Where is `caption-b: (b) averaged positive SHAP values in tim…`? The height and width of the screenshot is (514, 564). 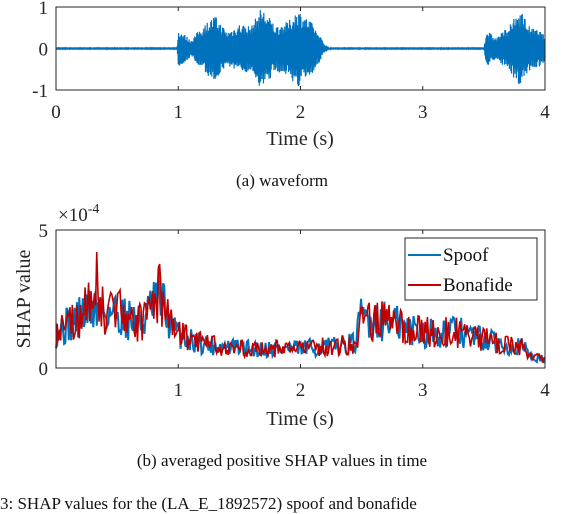 caption-b: (b) averaged positive SHAP values in tim… is located at coordinates (282, 460).